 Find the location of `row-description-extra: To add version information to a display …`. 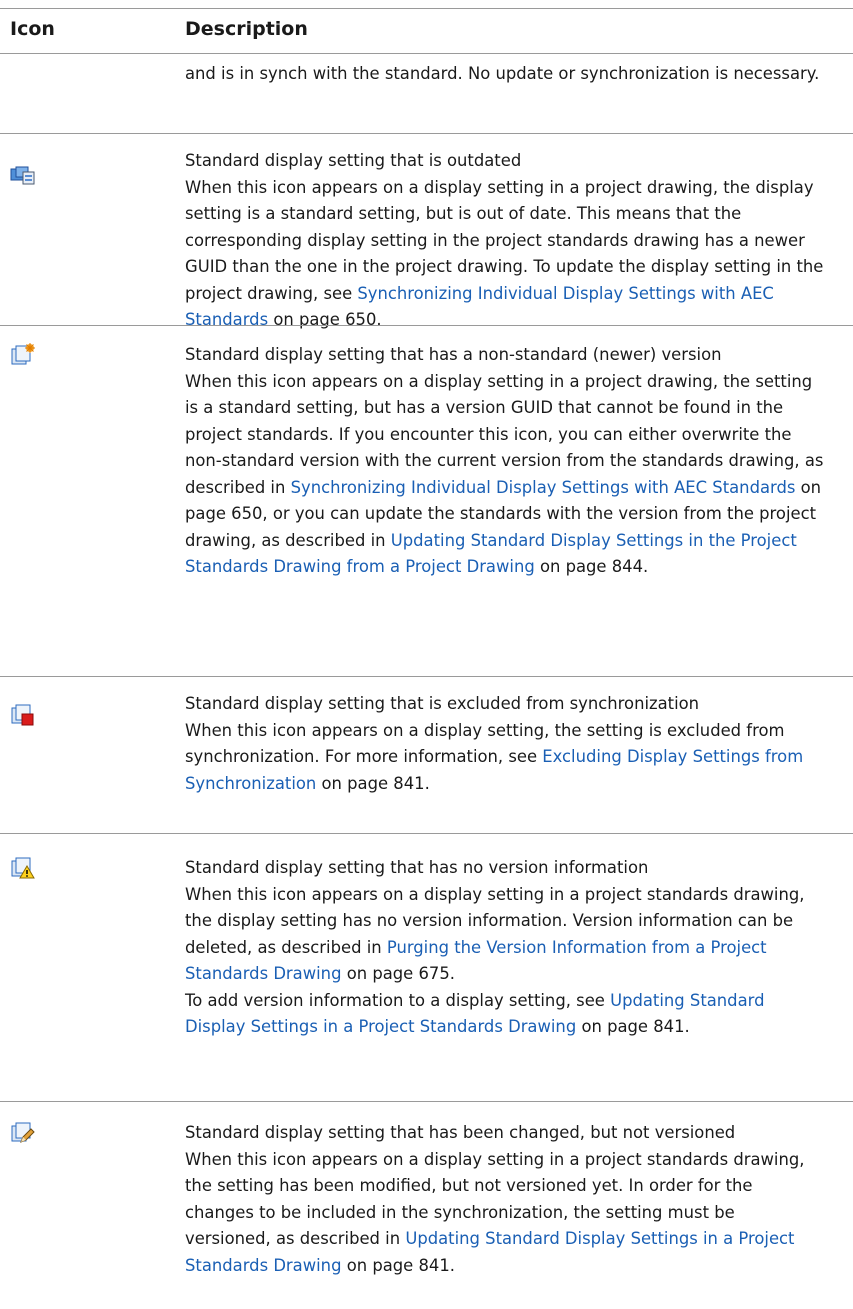

row-description-extra: To add version information to a display … is located at coordinates (475, 1013).